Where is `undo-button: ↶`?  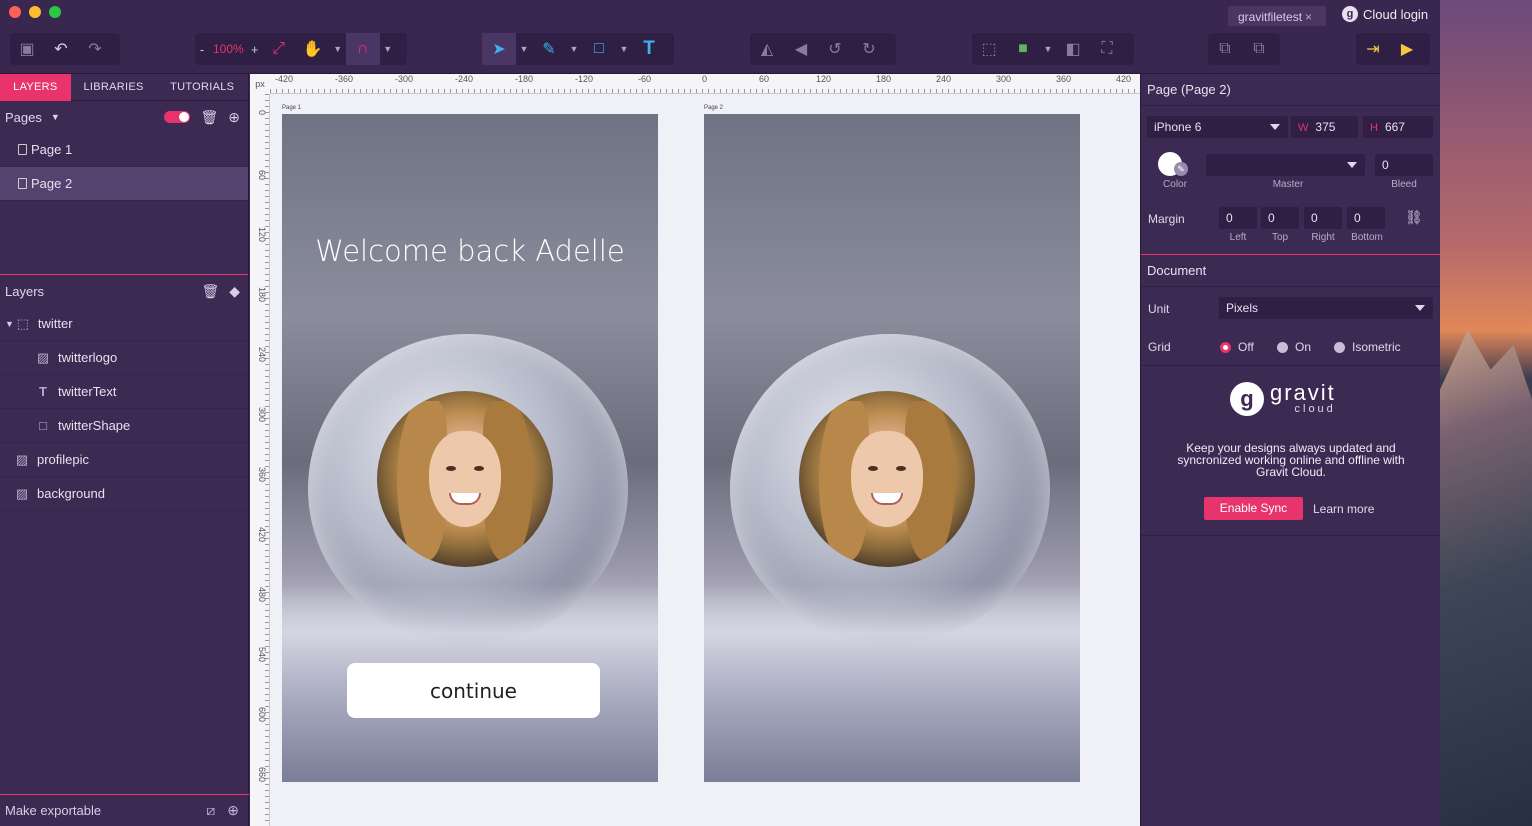 undo-button: ↶ is located at coordinates (61, 49).